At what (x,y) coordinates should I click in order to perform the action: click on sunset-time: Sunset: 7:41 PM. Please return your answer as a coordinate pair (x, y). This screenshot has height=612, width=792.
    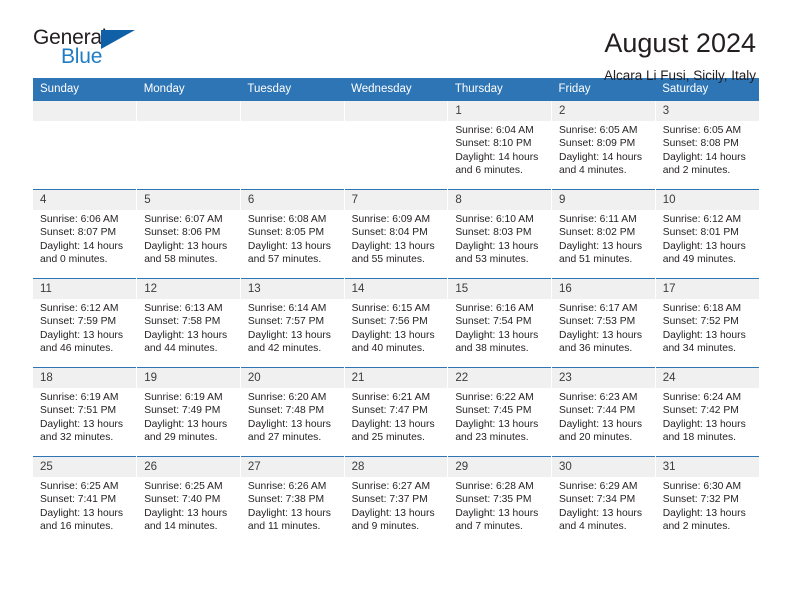
    Looking at the image, I should click on (78, 500).